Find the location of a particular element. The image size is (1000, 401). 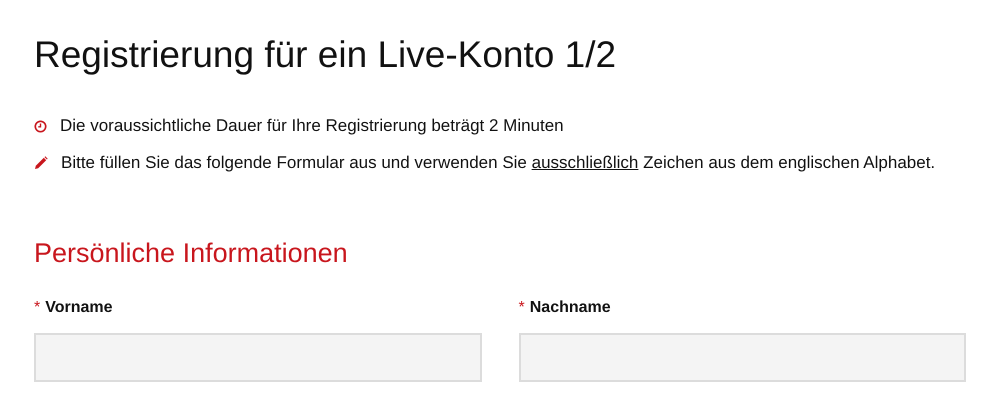

section-title: Persönliche Informationen is located at coordinates (191, 253).